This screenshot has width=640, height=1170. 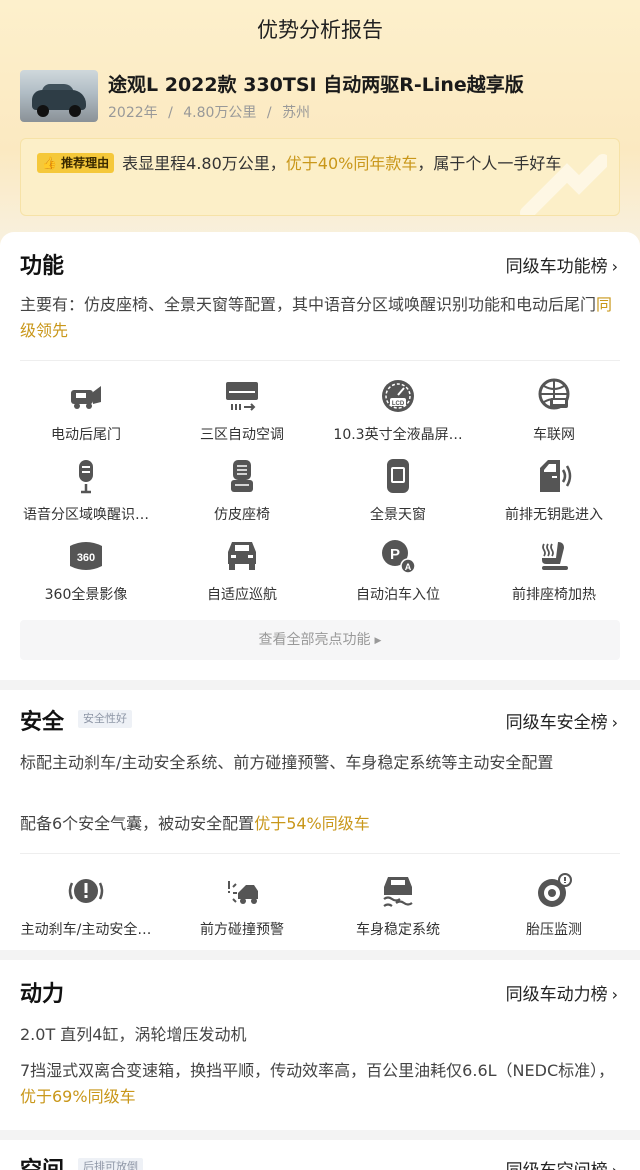 I want to click on car-meta: 2022年 / 4.80万公里 / 苏州, so click(x=209, y=112).